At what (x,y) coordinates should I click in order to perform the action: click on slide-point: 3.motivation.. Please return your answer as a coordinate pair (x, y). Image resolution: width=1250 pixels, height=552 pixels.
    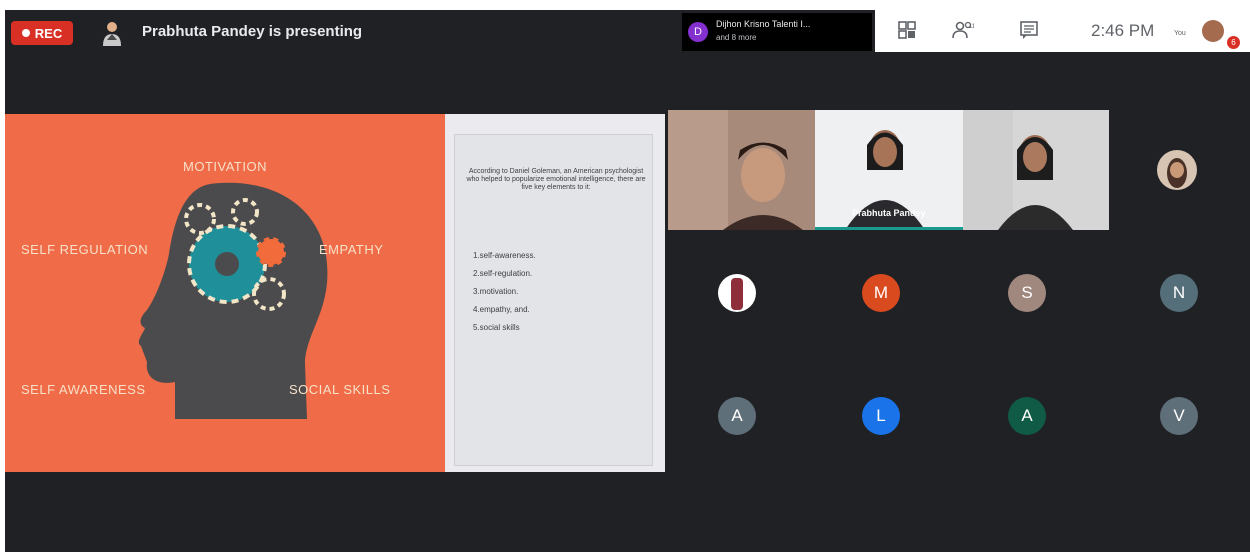
    Looking at the image, I should click on (496, 291).